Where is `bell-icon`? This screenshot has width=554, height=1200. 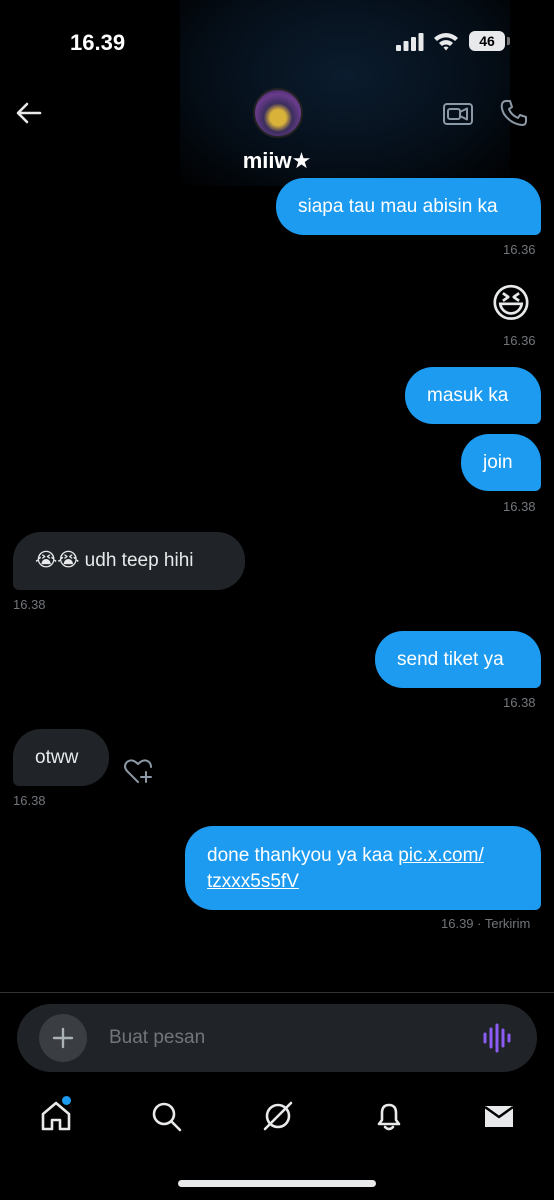
bell-icon is located at coordinates (389, 1116).